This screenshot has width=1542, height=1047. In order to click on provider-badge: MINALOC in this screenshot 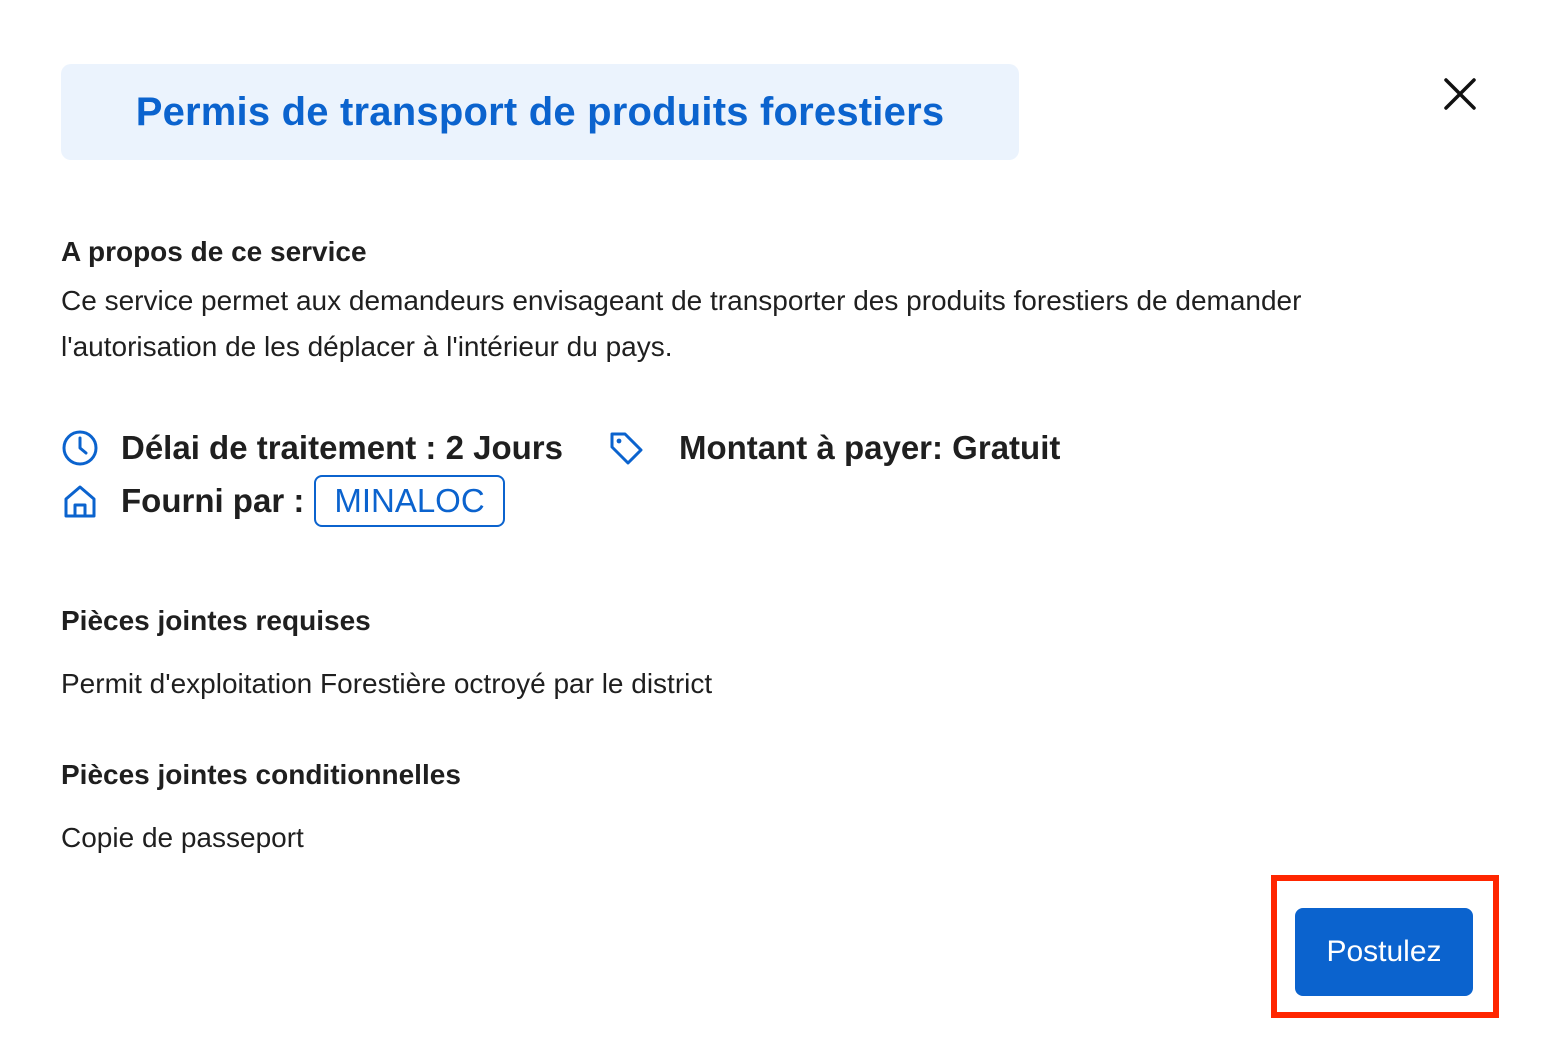, I will do `click(409, 501)`.